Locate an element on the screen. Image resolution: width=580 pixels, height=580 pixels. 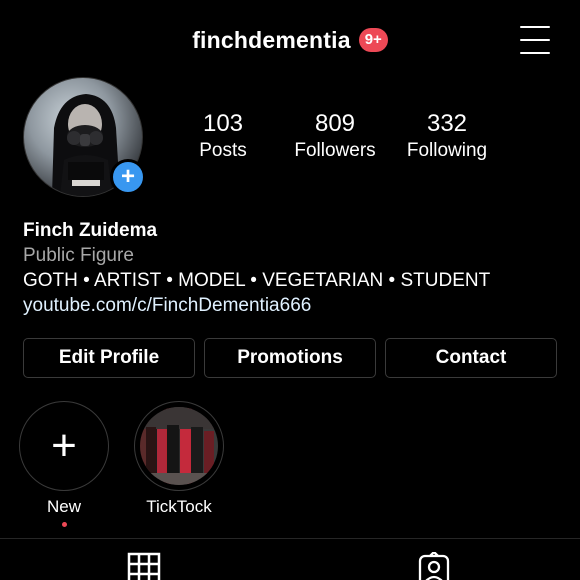
followers-stat: 809 Followers is located at coordinates (335, 137).